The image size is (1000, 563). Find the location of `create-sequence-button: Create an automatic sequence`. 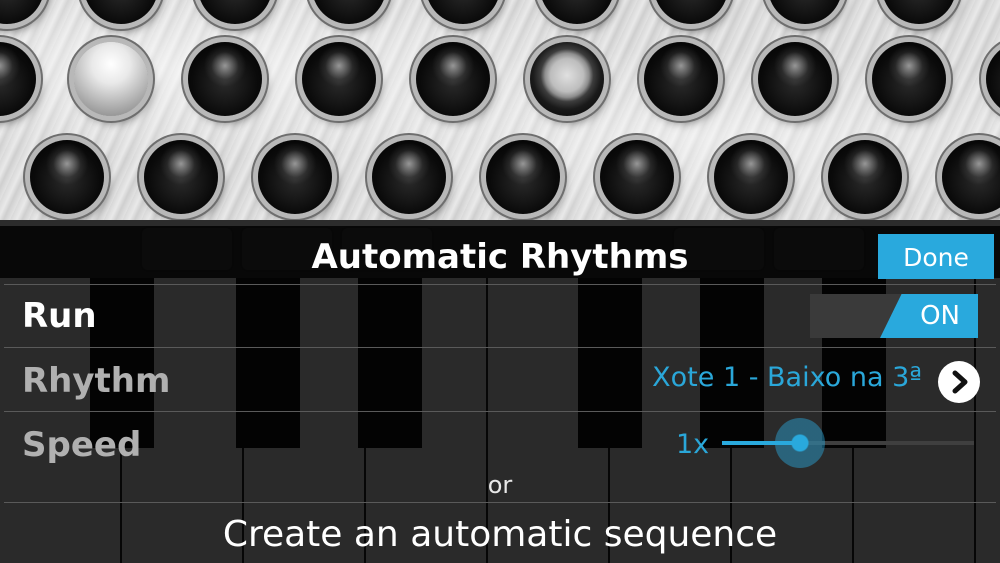

create-sequence-button: Create an automatic sequence is located at coordinates (500, 534).